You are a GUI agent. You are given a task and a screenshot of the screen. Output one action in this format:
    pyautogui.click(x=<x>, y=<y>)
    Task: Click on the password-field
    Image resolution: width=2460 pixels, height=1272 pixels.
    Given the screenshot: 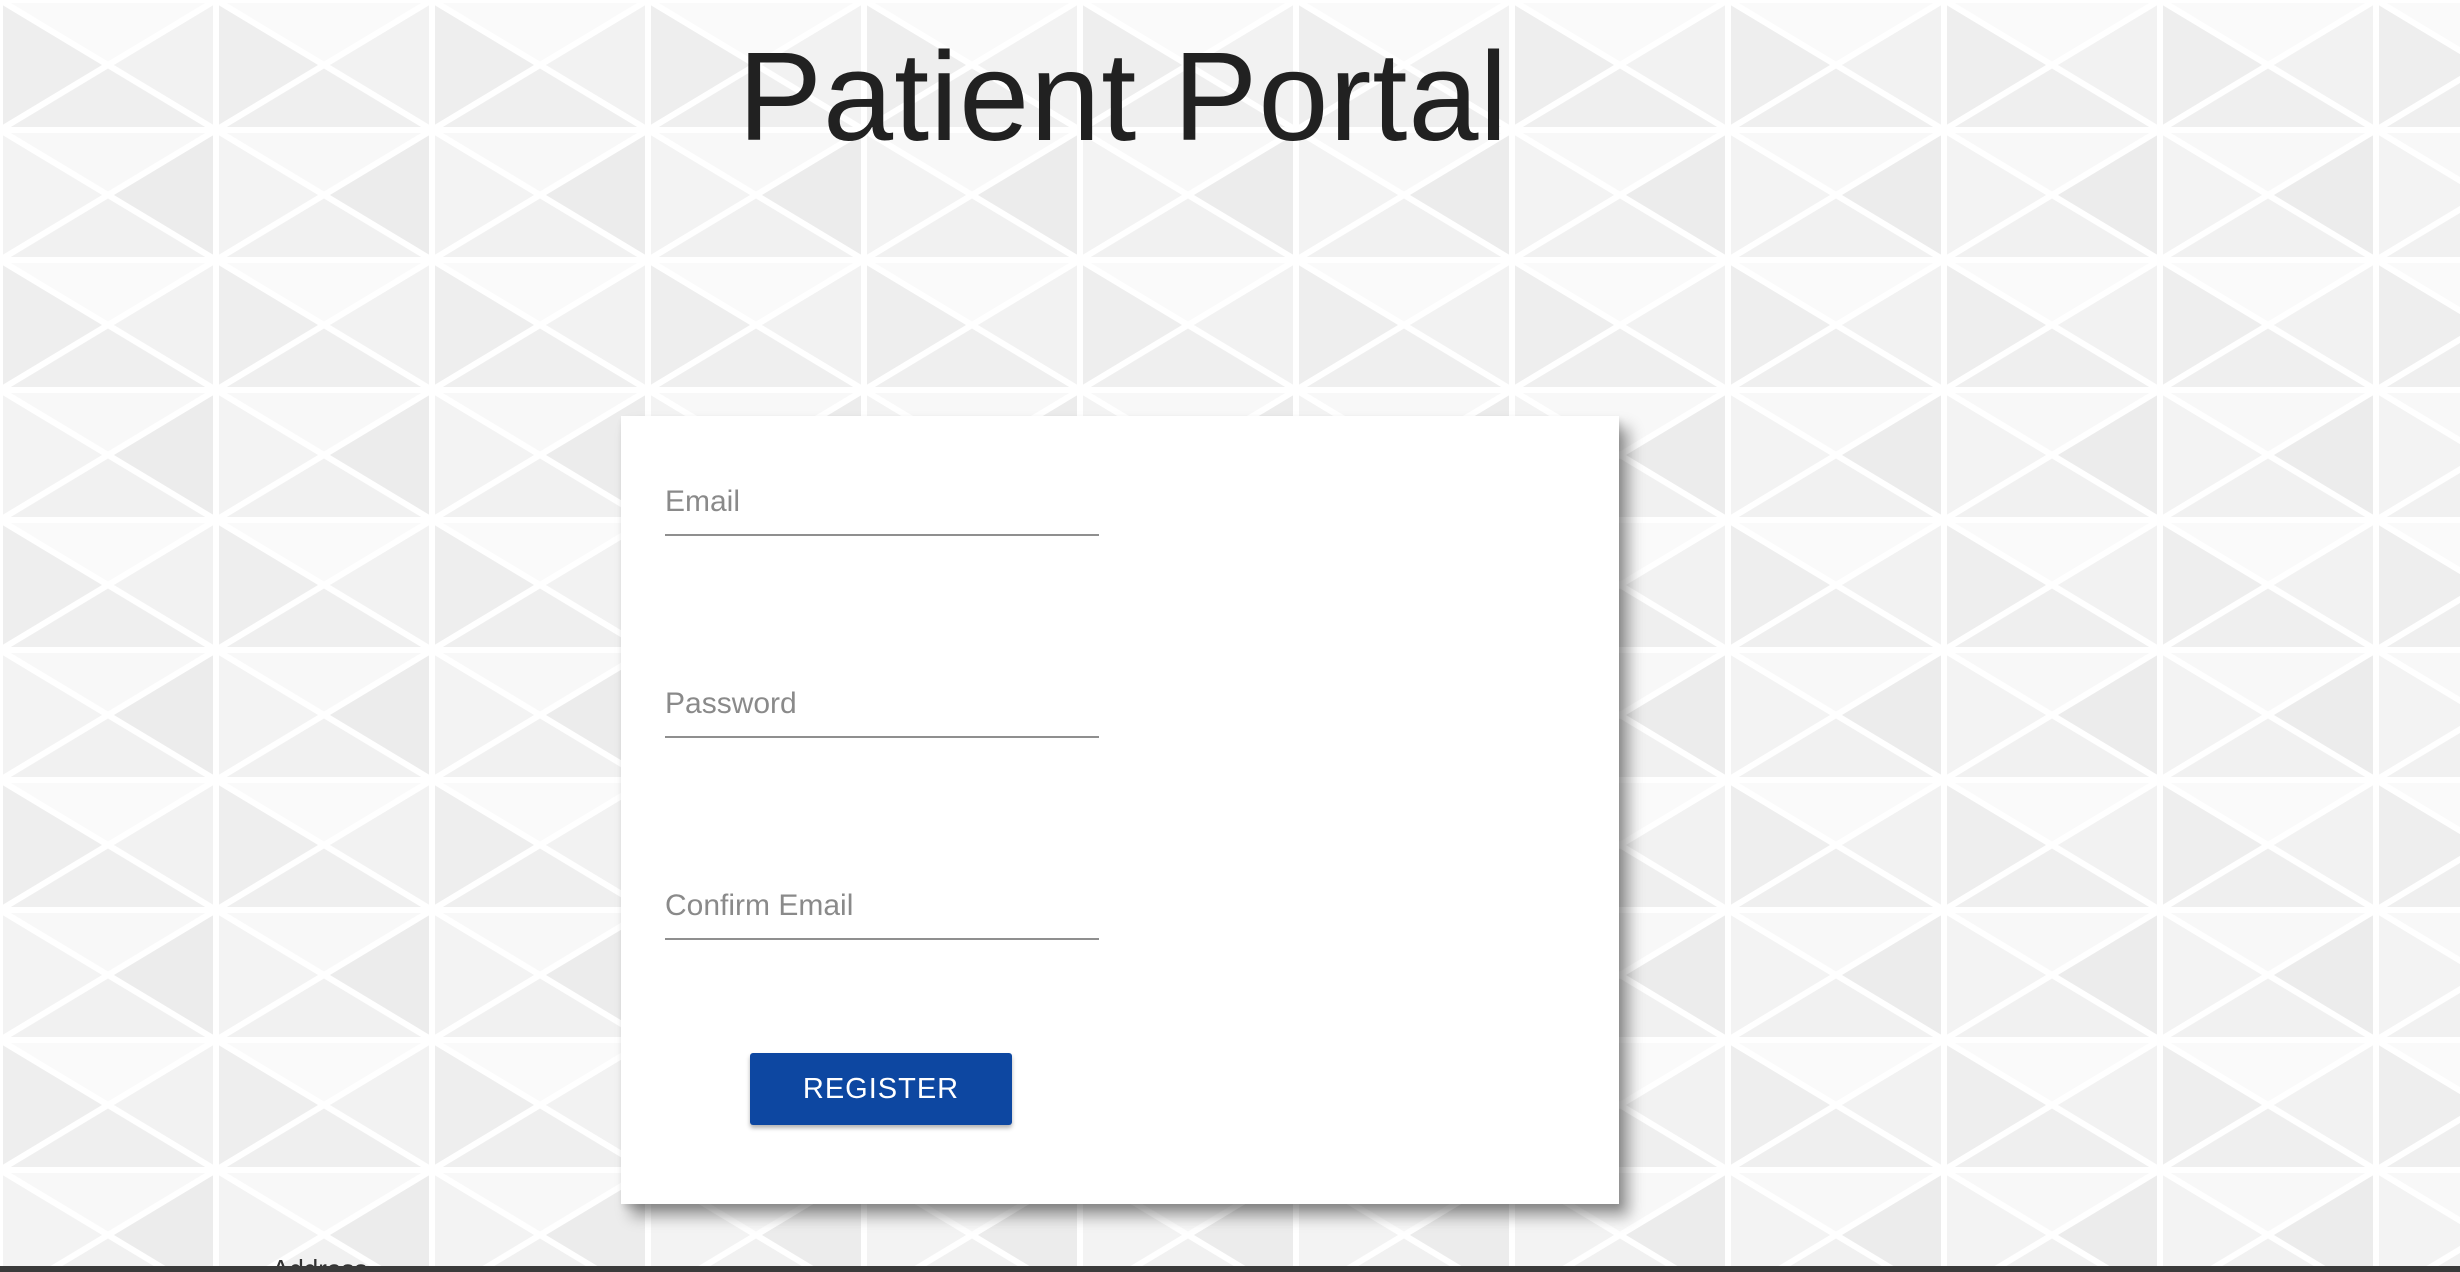 What is the action you would take?
    pyautogui.click(x=882, y=705)
    